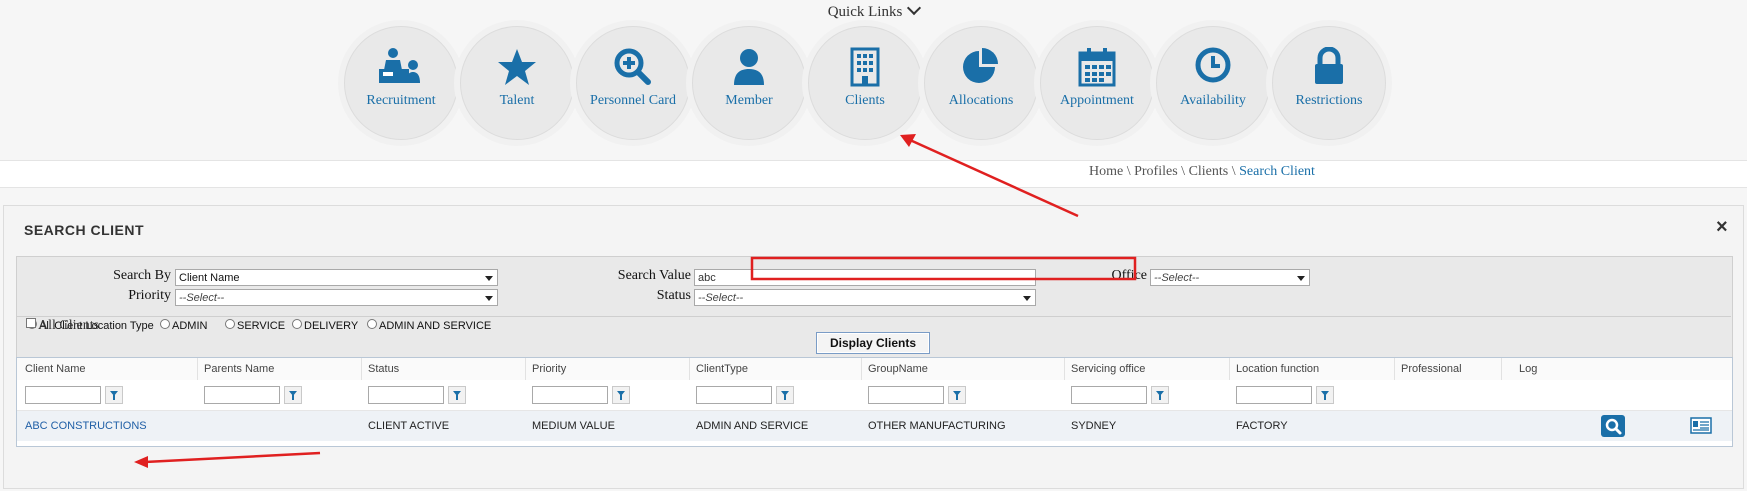  What do you see at coordinates (1097, 68) in the screenshot?
I see `calendar-icon` at bounding box center [1097, 68].